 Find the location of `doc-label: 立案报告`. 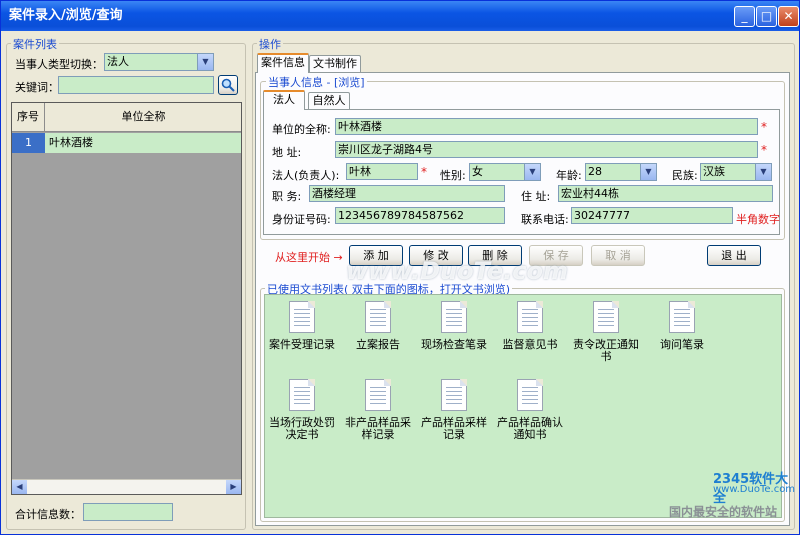

doc-label: 立案报告 is located at coordinates (378, 344).